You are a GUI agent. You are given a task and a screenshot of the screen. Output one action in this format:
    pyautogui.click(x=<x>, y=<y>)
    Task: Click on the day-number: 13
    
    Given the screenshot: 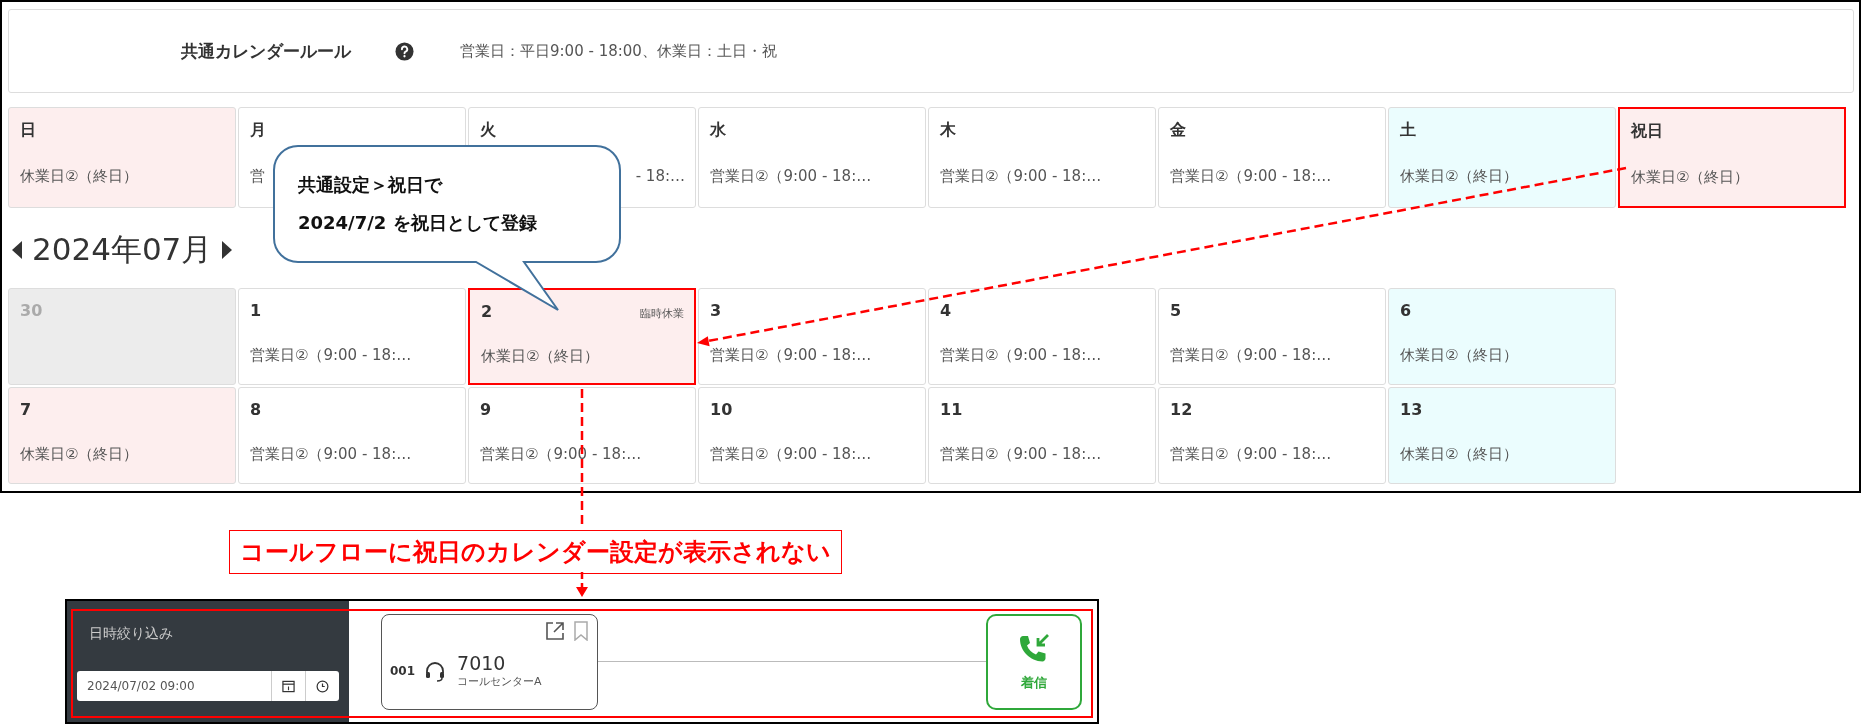 What is the action you would take?
    pyautogui.click(x=1411, y=409)
    